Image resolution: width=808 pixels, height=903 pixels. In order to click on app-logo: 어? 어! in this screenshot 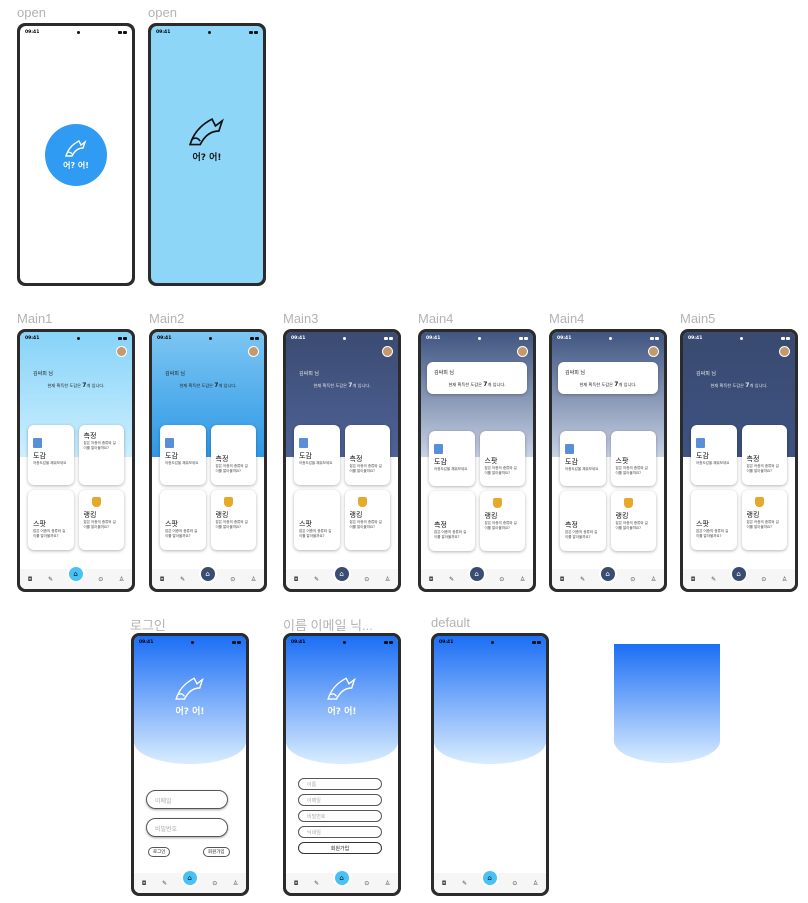, I will do `click(76, 154)`.